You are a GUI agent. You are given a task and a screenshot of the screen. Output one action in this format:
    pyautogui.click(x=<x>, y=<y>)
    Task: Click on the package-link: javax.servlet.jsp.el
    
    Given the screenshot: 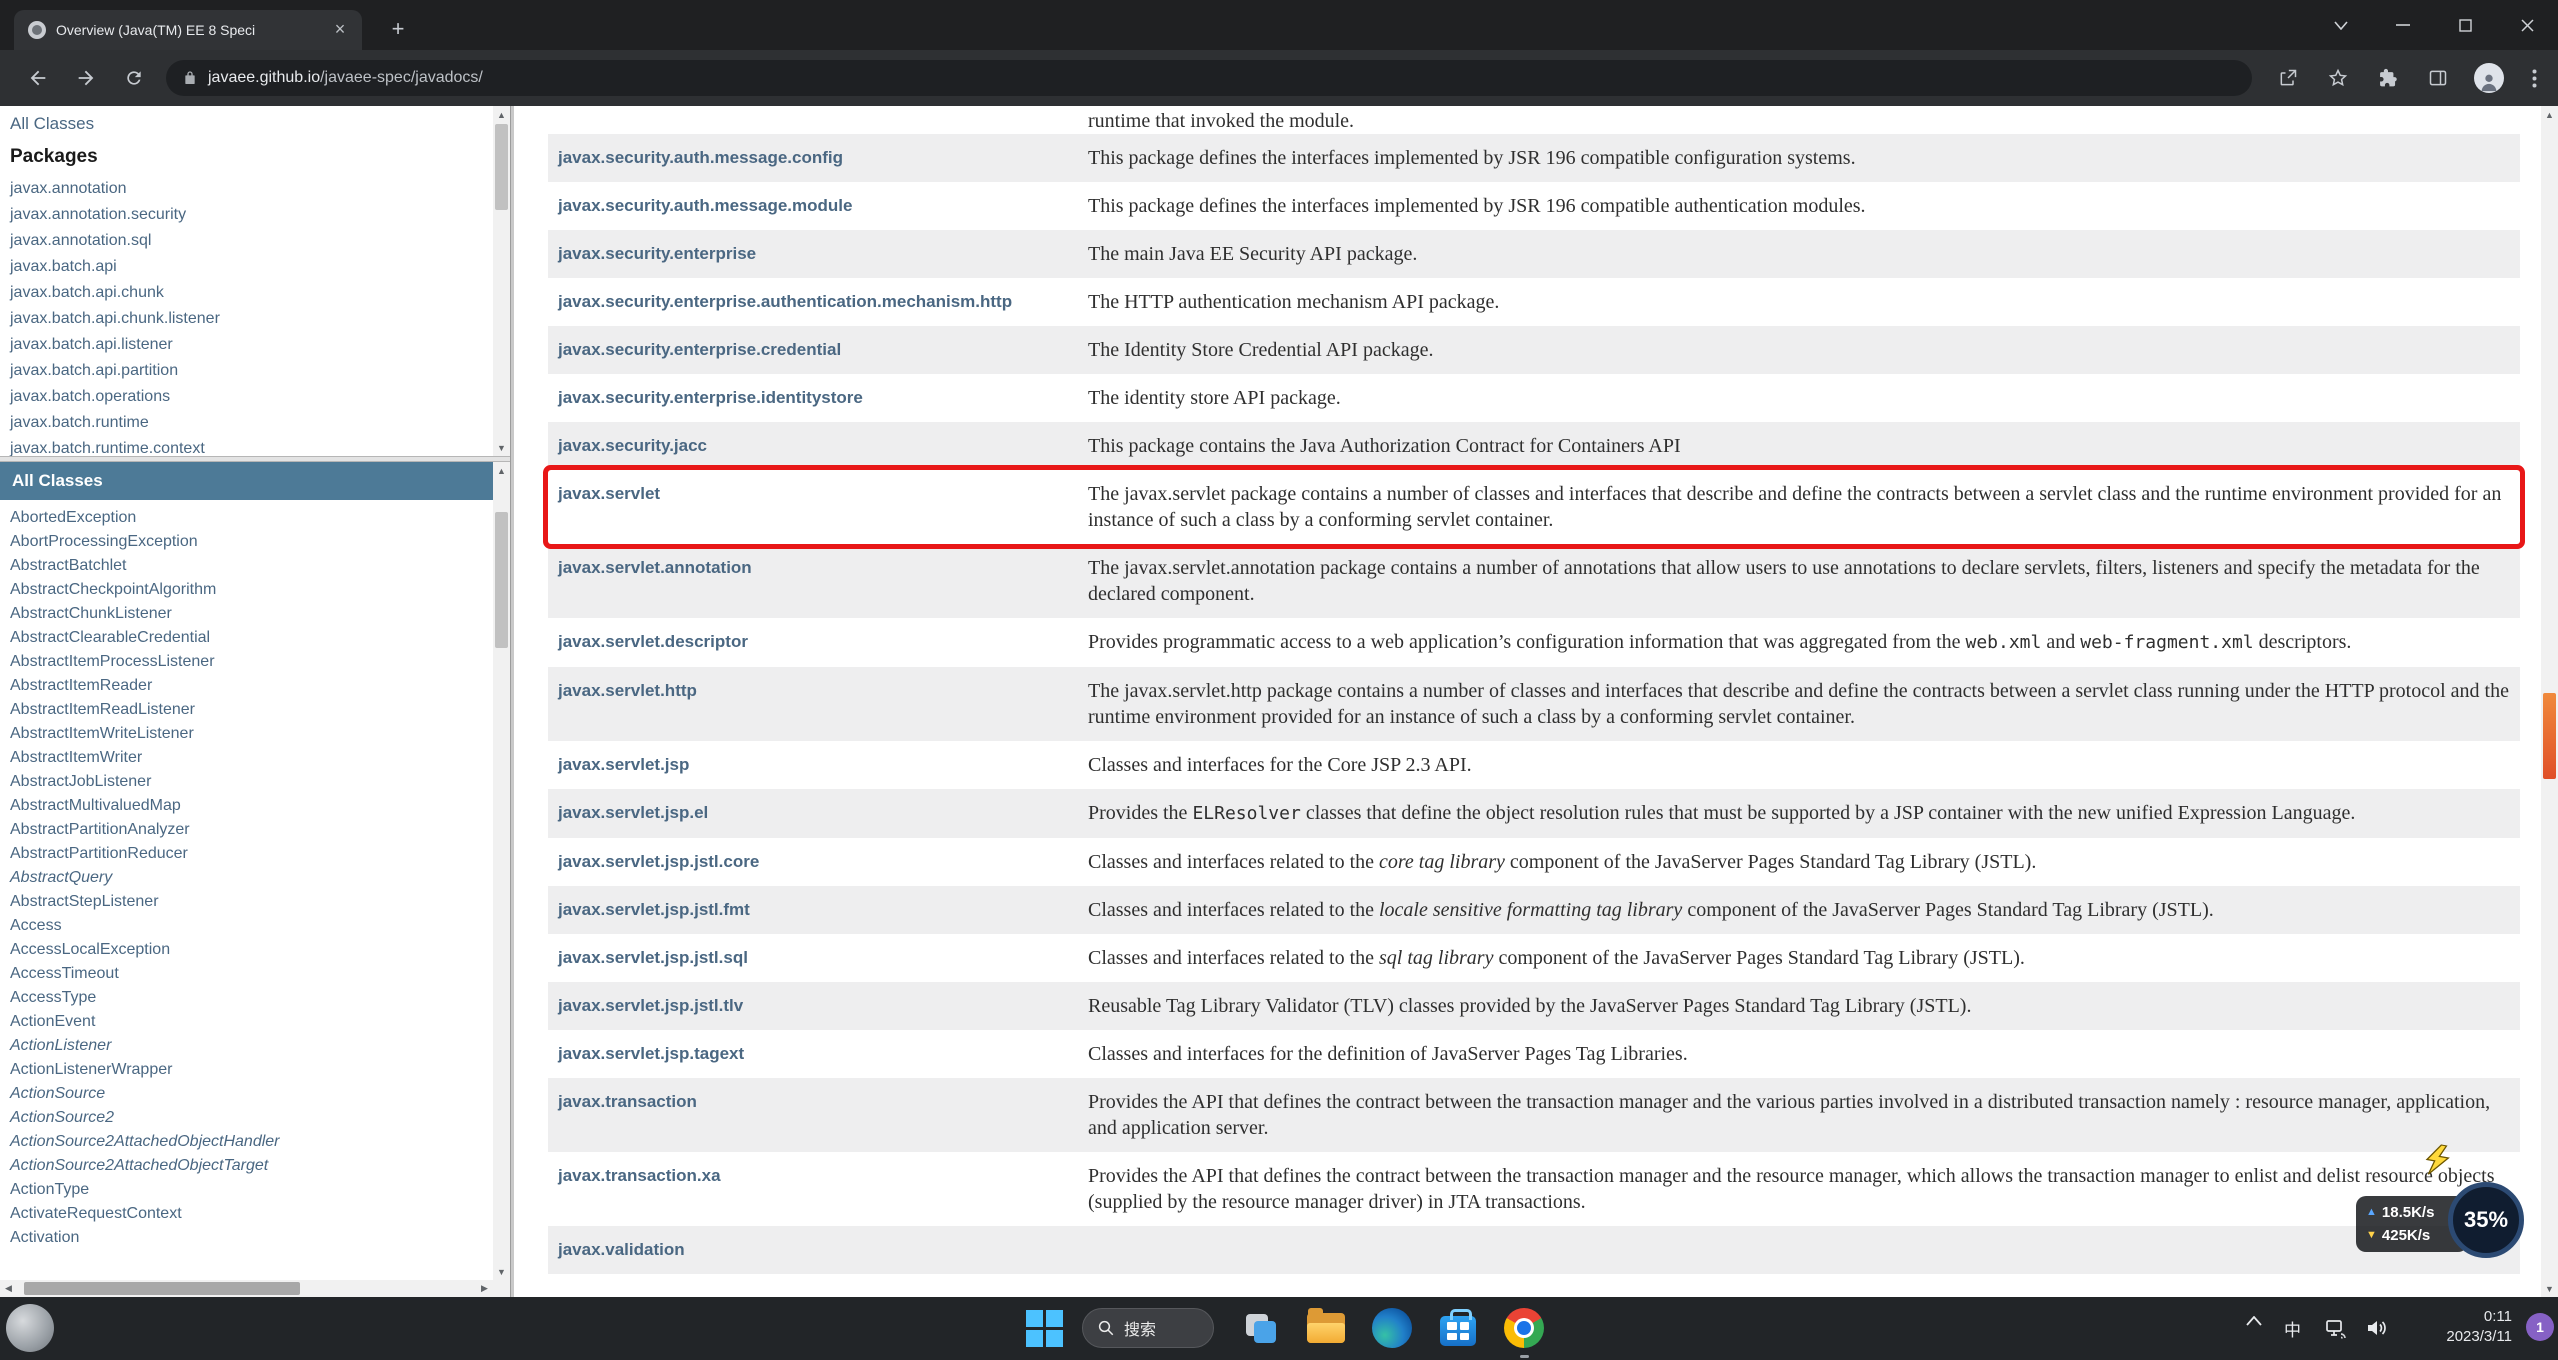 What is the action you would take?
    pyautogui.click(x=633, y=812)
    